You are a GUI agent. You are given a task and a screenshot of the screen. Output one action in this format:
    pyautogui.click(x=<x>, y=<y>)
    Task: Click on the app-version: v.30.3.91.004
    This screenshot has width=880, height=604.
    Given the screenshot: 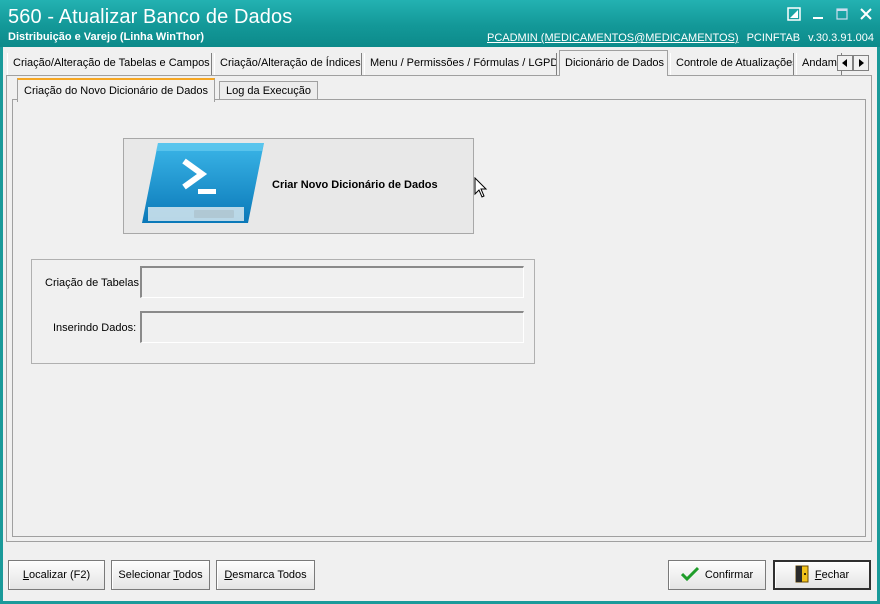 What is the action you would take?
    pyautogui.click(x=841, y=38)
    